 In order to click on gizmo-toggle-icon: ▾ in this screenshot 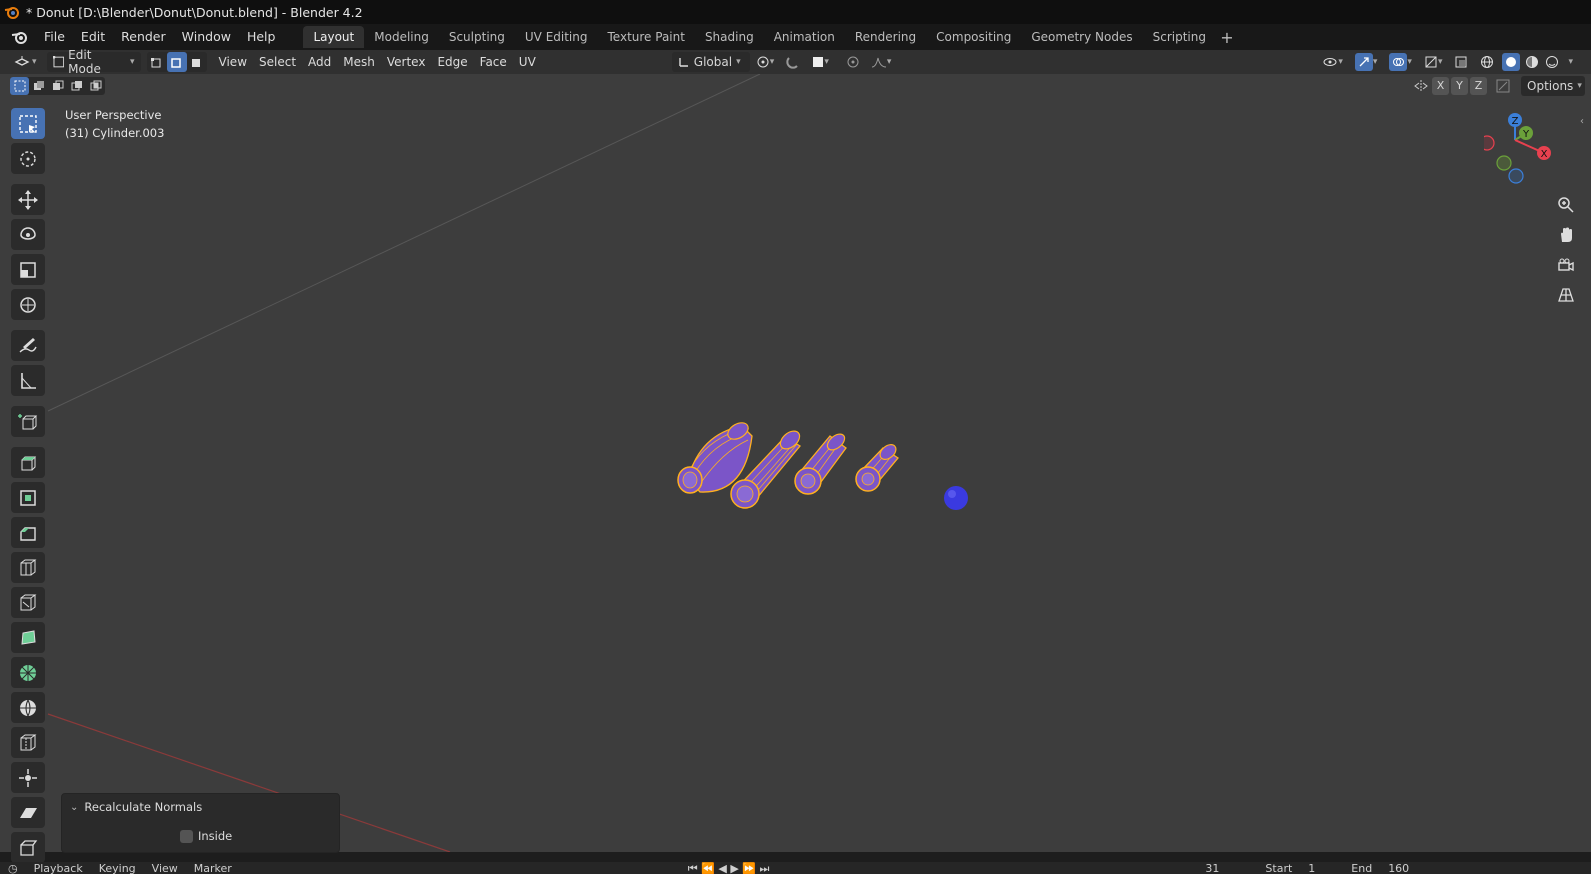, I will do `click(1366, 62)`.